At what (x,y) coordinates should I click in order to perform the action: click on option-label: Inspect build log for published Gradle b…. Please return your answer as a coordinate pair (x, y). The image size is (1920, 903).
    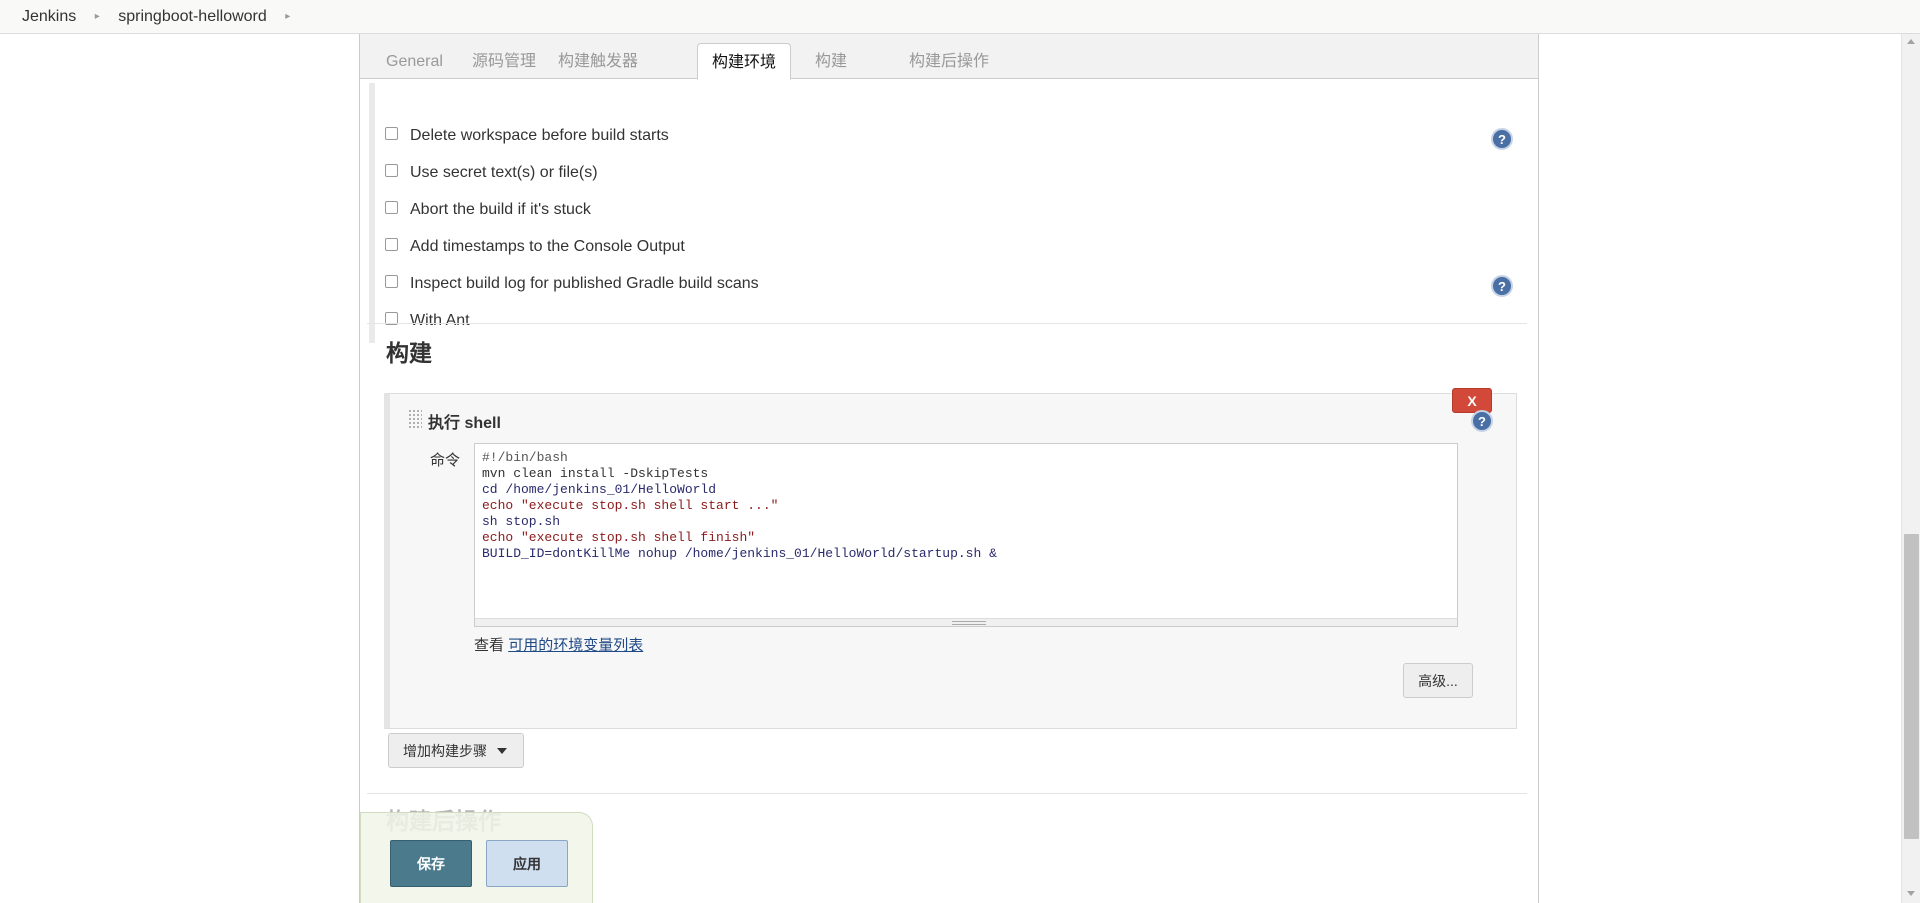
    Looking at the image, I should click on (584, 283).